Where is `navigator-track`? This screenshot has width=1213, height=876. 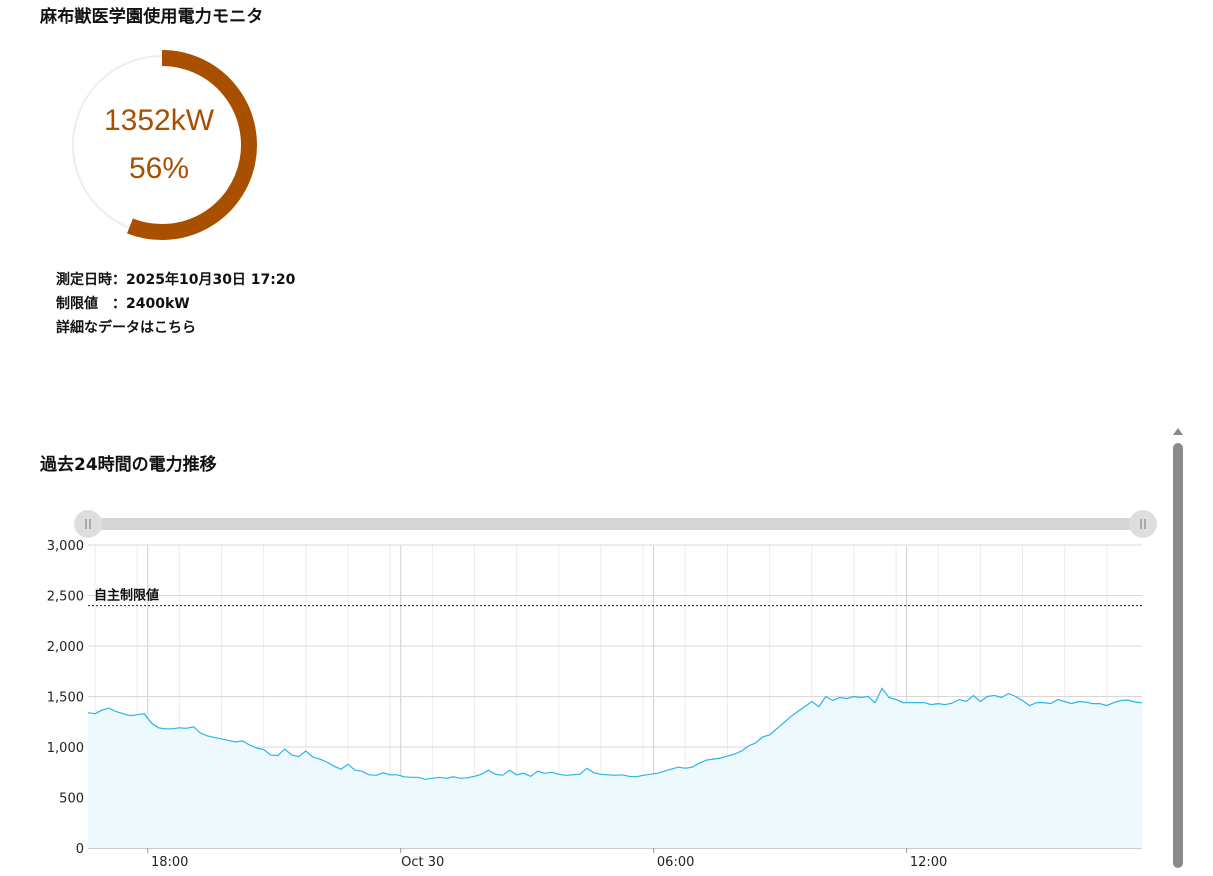 navigator-track is located at coordinates (615, 524).